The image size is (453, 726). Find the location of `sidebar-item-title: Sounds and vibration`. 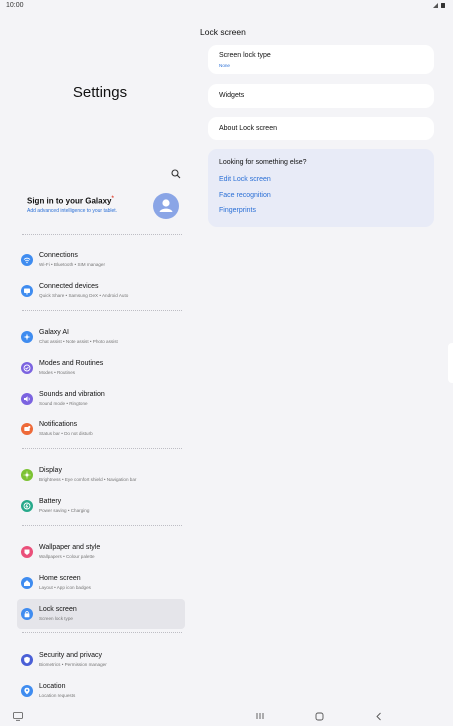

sidebar-item-title: Sounds and vibration is located at coordinates (72, 394).